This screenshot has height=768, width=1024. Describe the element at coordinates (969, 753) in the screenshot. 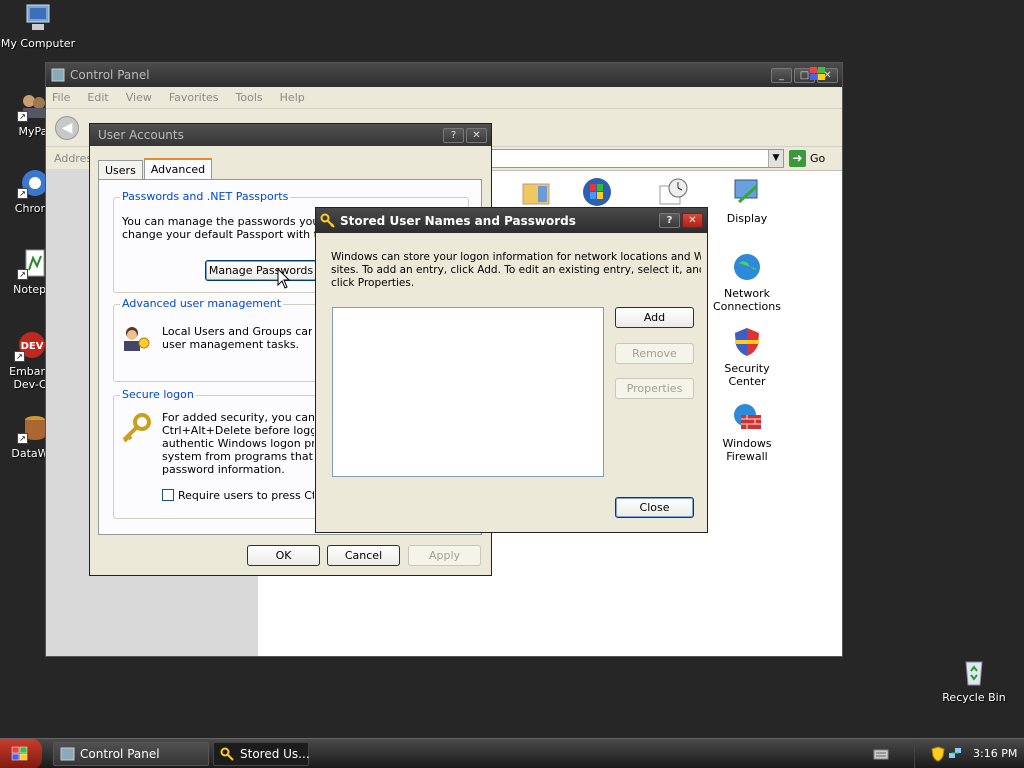

I see `system-tray: 3:16 PM` at that location.